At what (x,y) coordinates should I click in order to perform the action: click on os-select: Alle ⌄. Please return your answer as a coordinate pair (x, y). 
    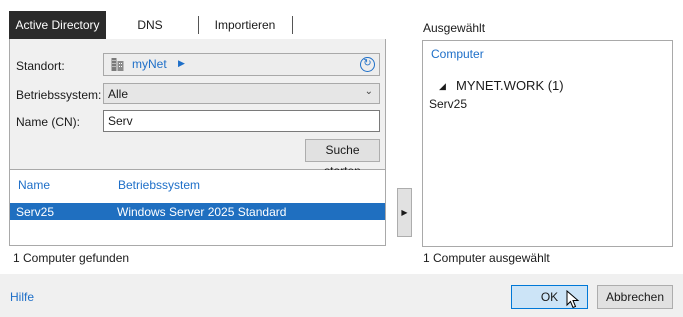
    Looking at the image, I should click on (241, 93).